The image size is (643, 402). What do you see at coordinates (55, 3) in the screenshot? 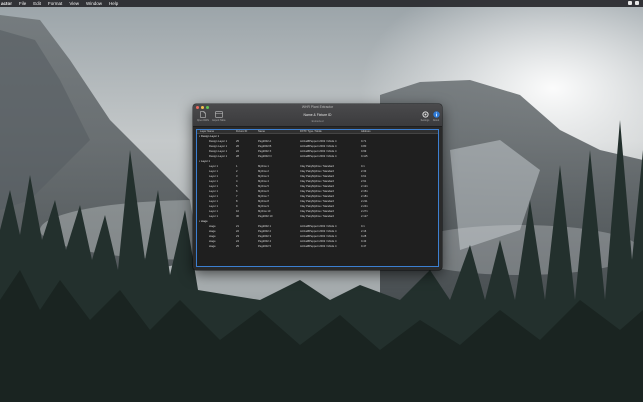
I see `menu-format: Format` at bounding box center [55, 3].